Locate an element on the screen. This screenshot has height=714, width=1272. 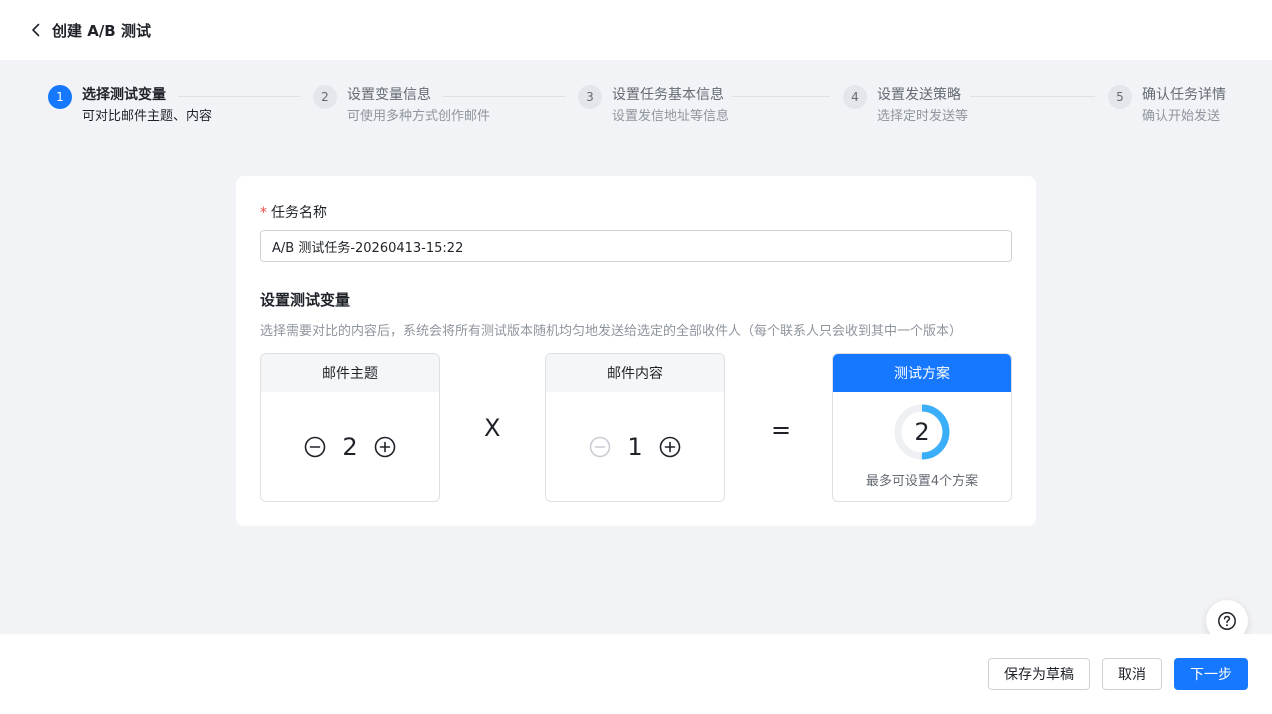
top-bar: 创建 A/B 测试 is located at coordinates (636, 30).